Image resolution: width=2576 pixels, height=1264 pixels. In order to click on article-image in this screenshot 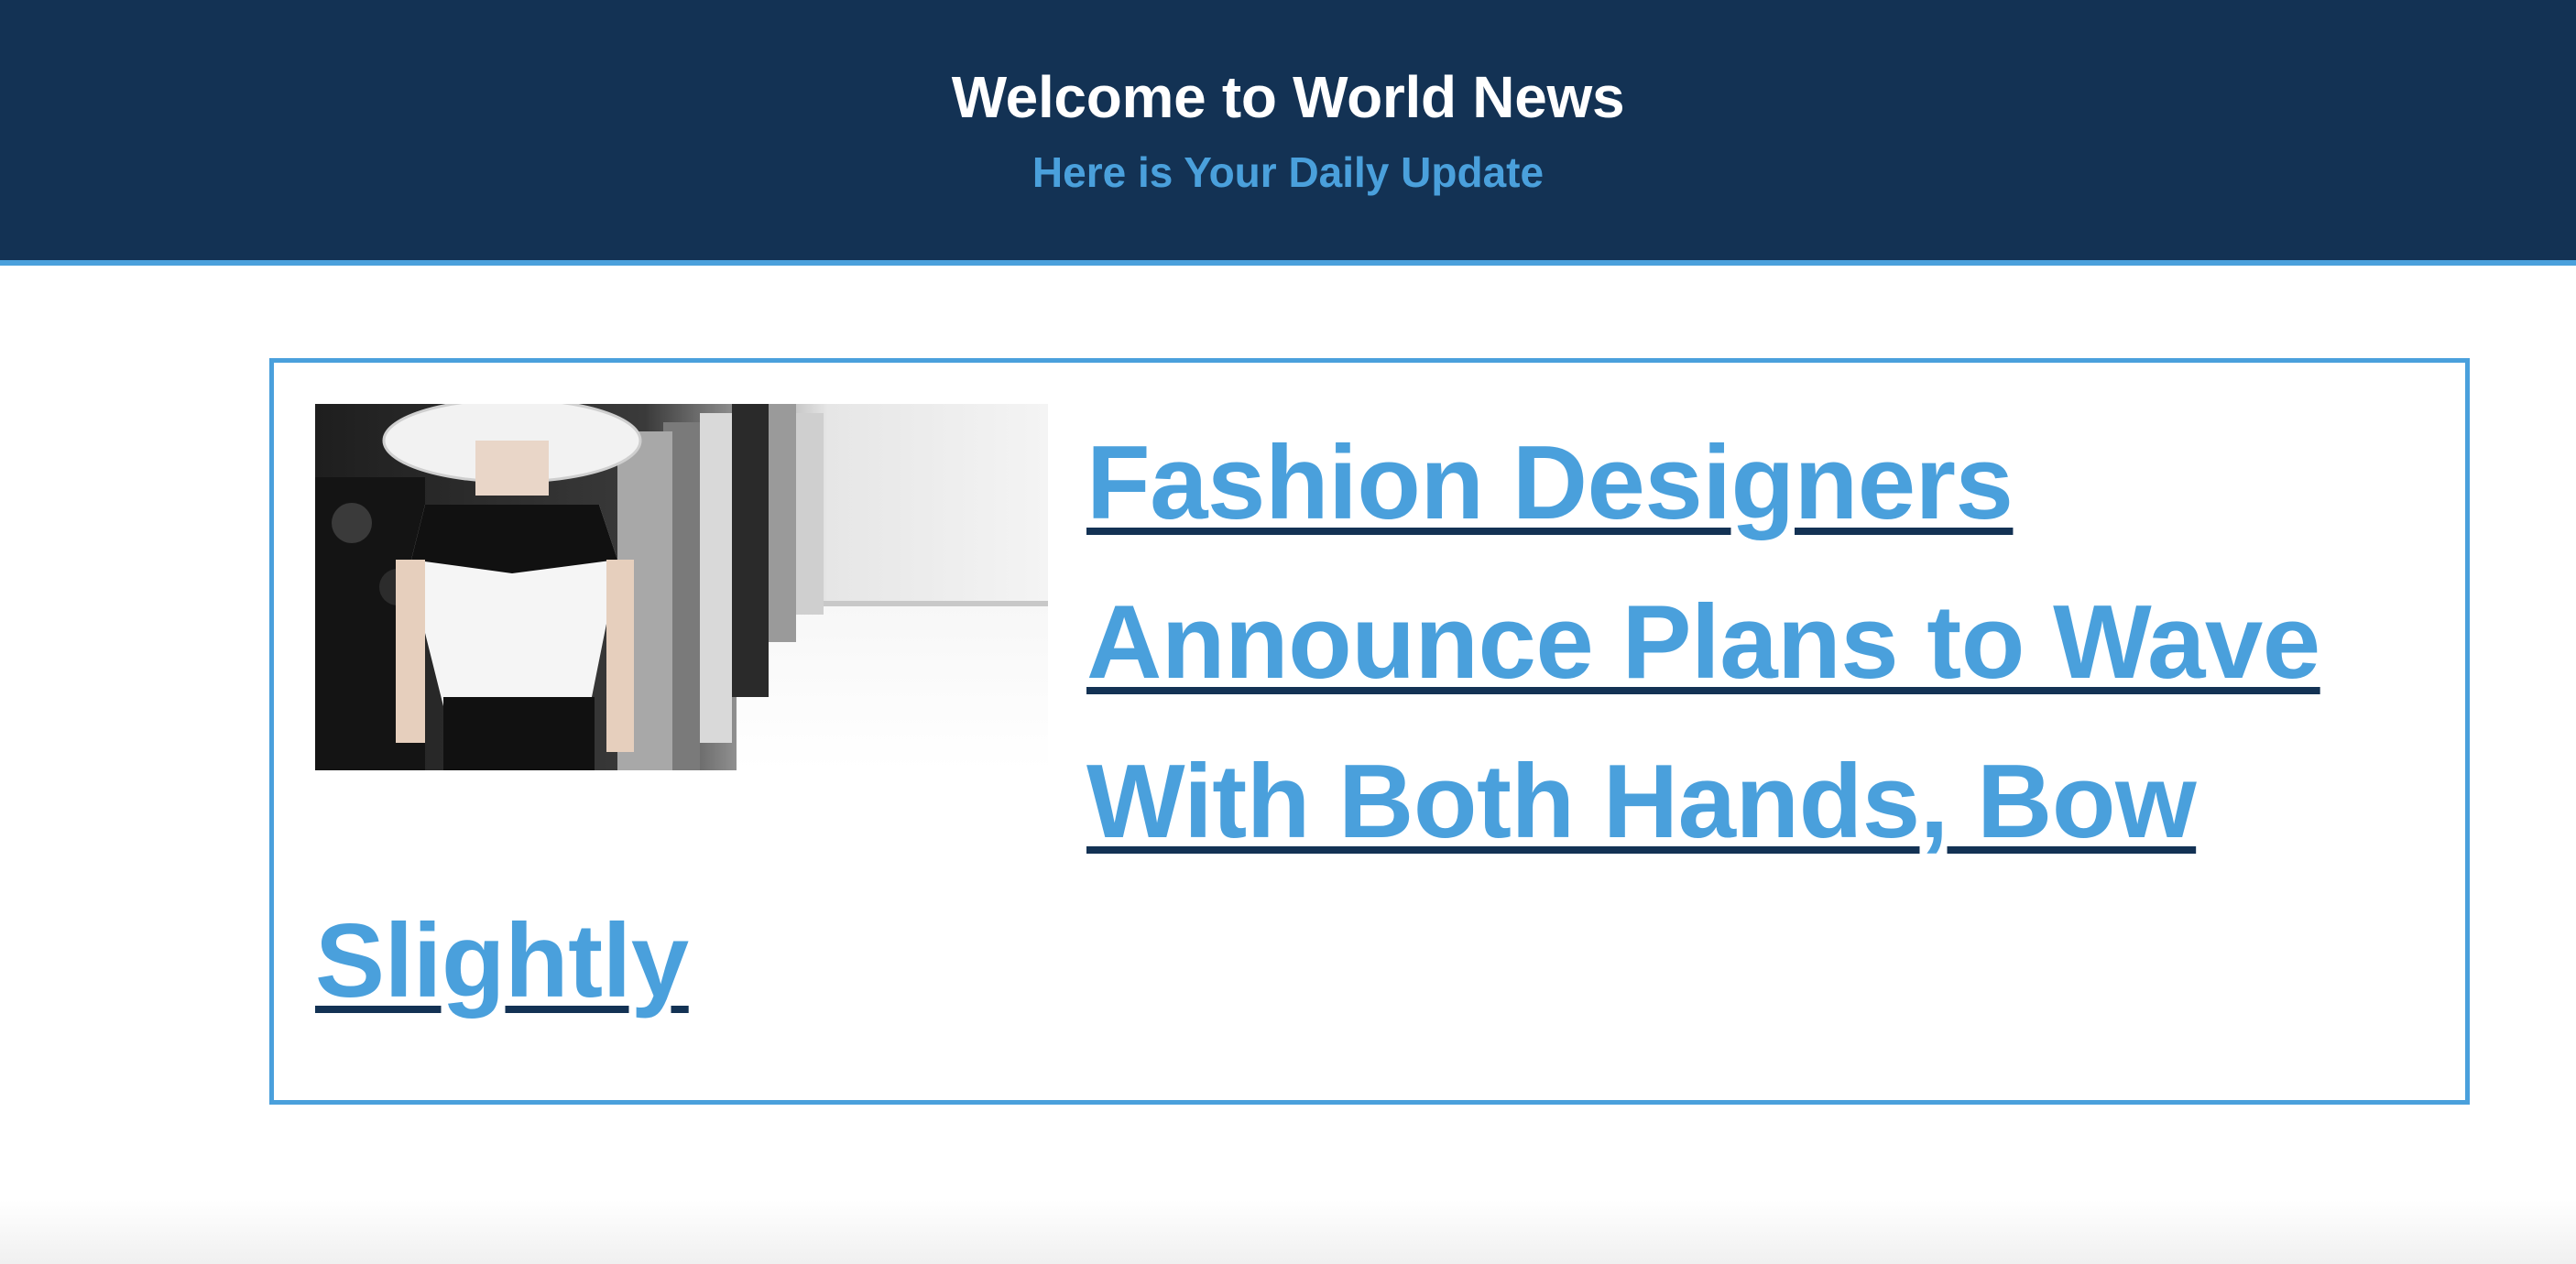, I will do `click(682, 587)`.